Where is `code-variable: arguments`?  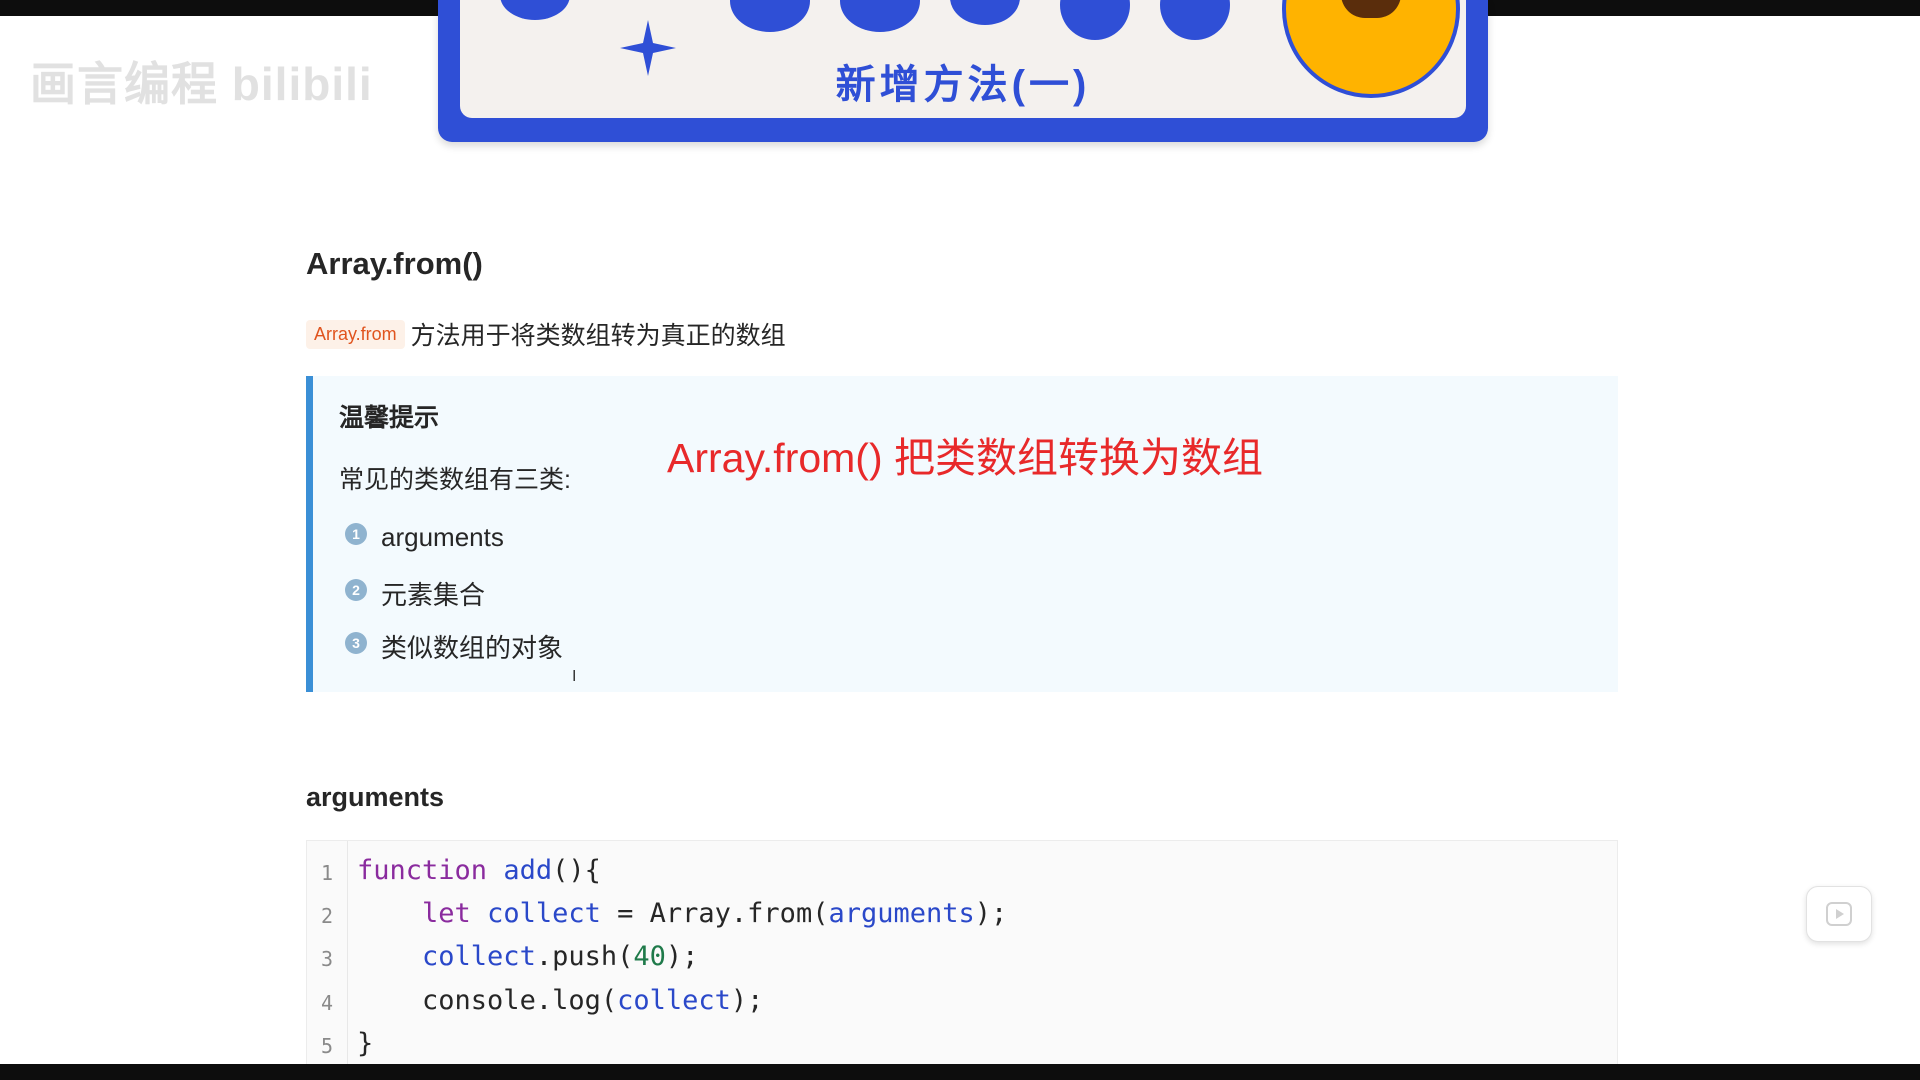
code-variable: arguments is located at coordinates (901, 913).